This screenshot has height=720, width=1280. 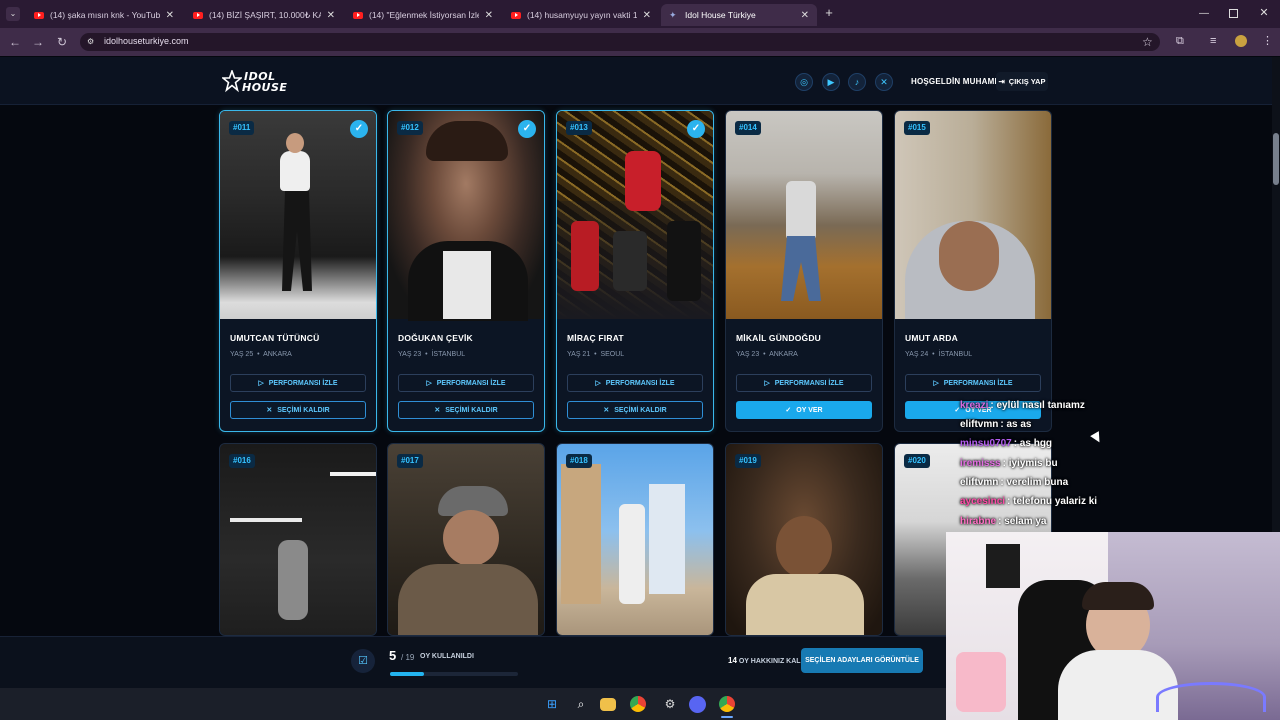 What do you see at coordinates (779, 338) in the screenshot?
I see `candidate-name: MİKAİL GÜNDOĞDU` at bounding box center [779, 338].